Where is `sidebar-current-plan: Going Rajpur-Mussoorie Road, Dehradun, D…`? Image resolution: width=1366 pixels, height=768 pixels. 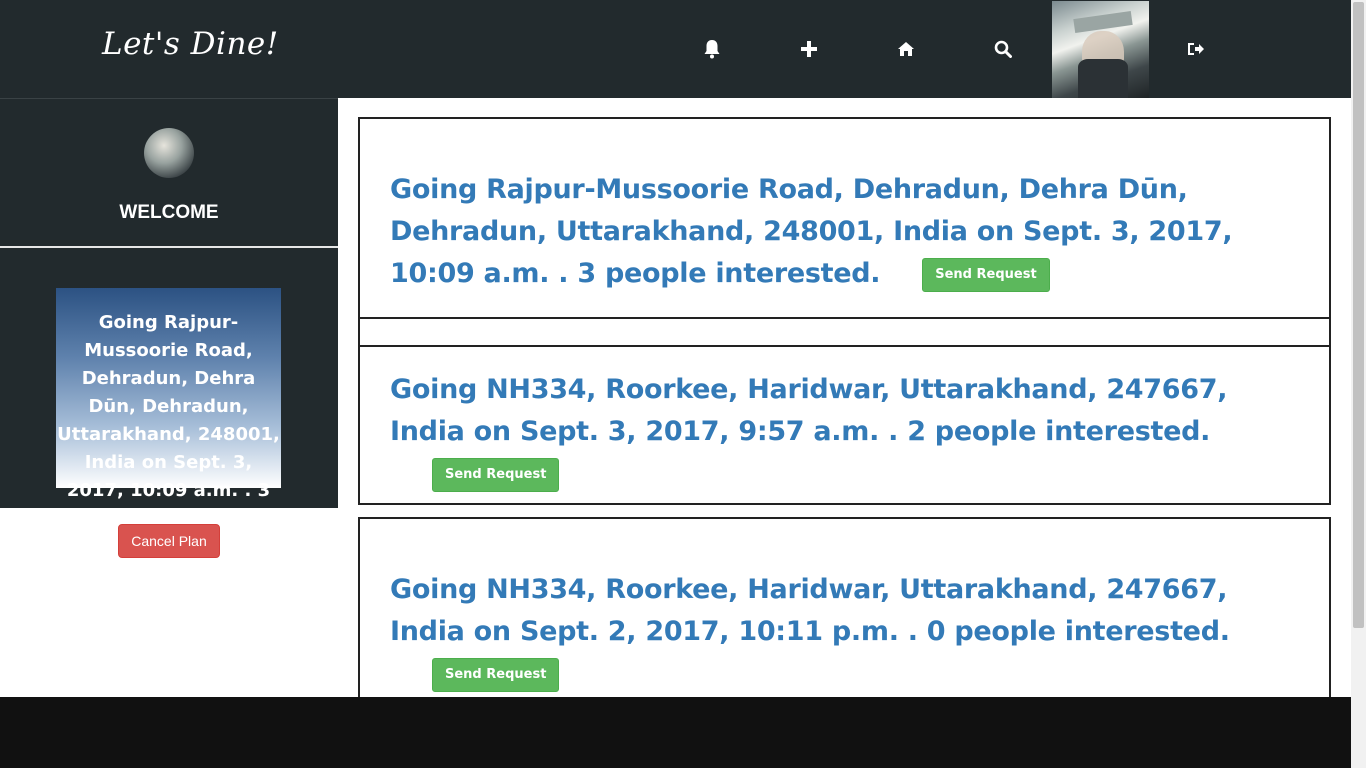 sidebar-current-plan: Going Rajpur-Mussoorie Road, Dehradun, D… is located at coordinates (169, 388).